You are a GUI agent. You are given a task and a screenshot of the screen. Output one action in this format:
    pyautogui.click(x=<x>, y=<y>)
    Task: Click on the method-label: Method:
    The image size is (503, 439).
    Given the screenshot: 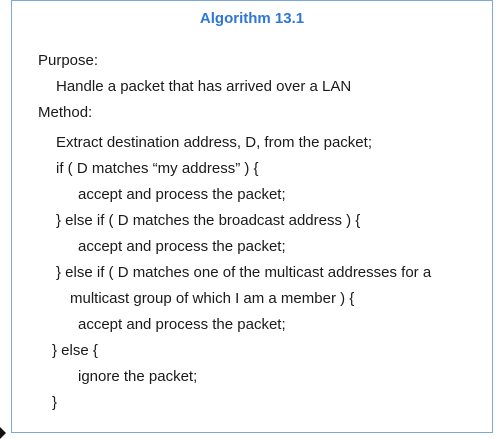 What is the action you would take?
    pyautogui.click(x=65, y=112)
    